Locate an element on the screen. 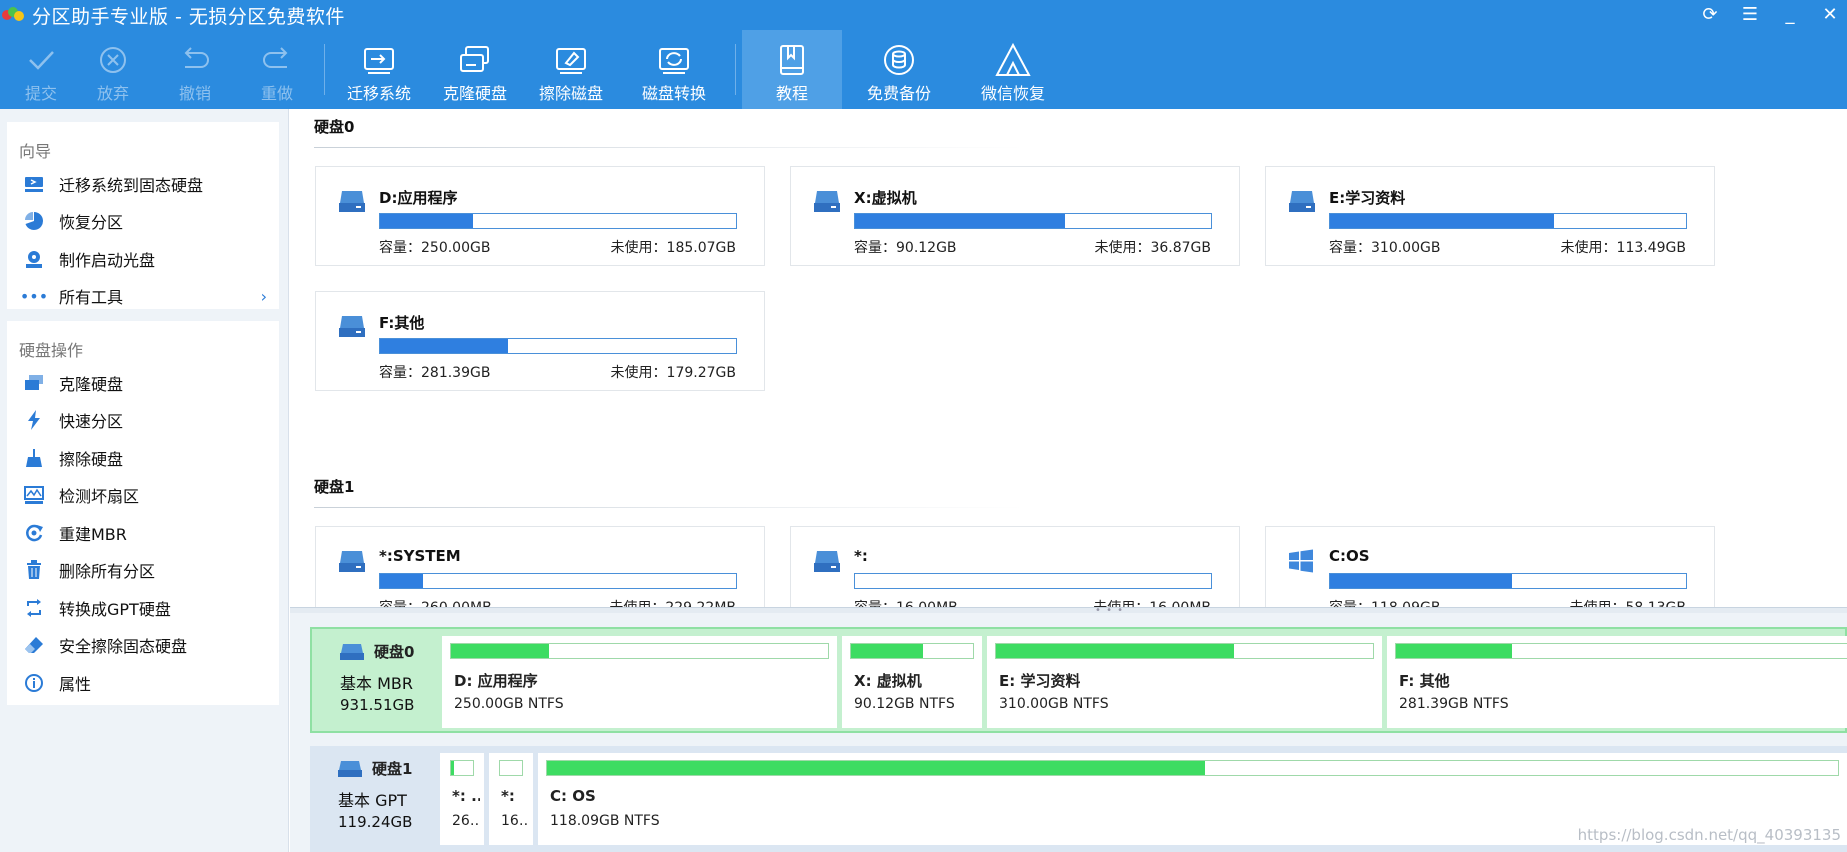  partition-name: C: OS is located at coordinates (573, 796).